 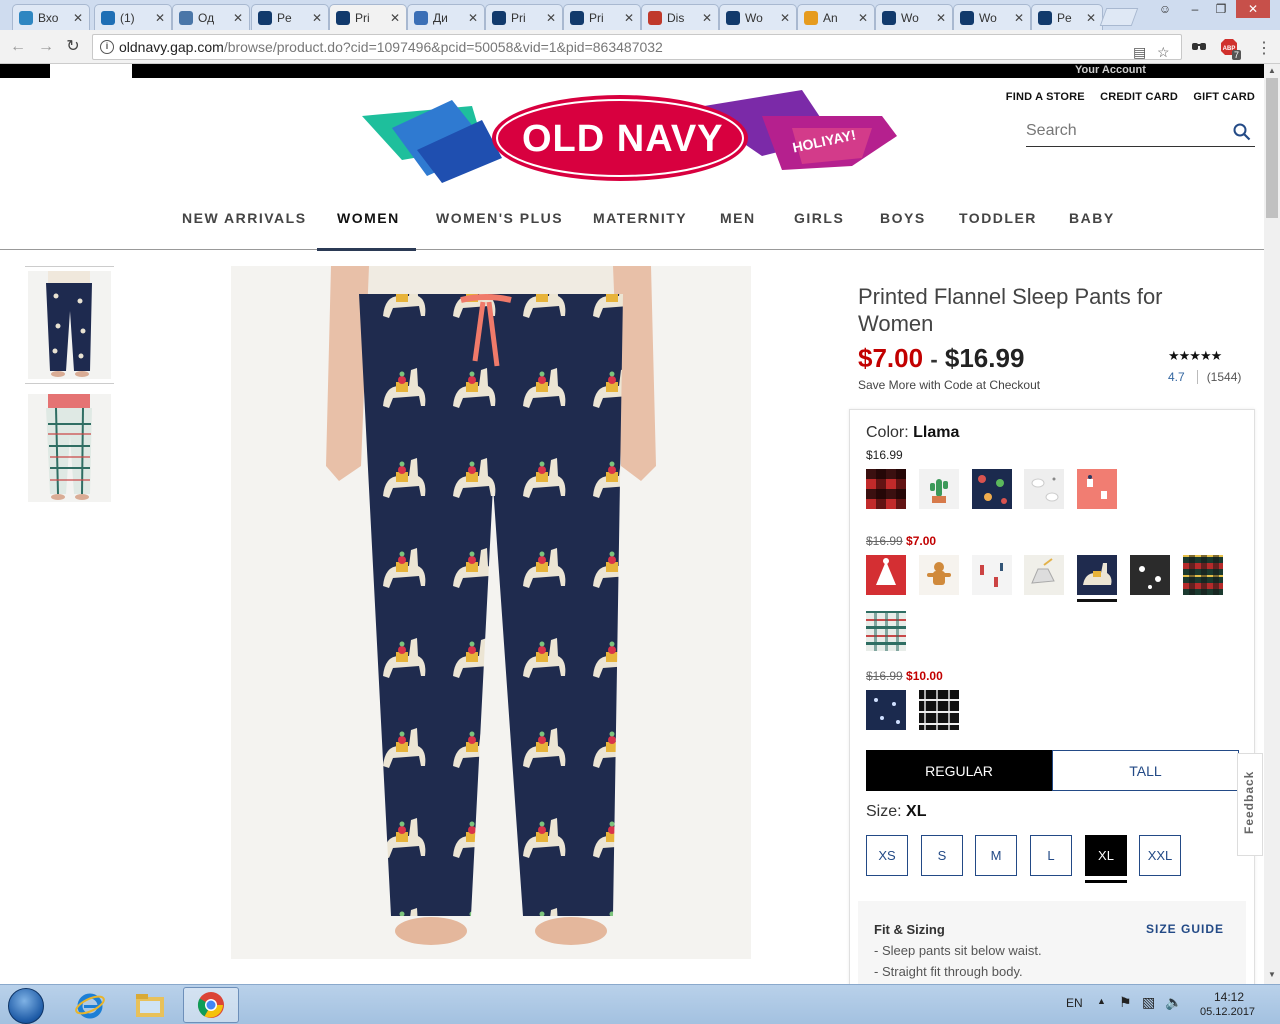 What do you see at coordinates (211, 17) in the screenshot?
I see `browser-tab: Од ✕` at bounding box center [211, 17].